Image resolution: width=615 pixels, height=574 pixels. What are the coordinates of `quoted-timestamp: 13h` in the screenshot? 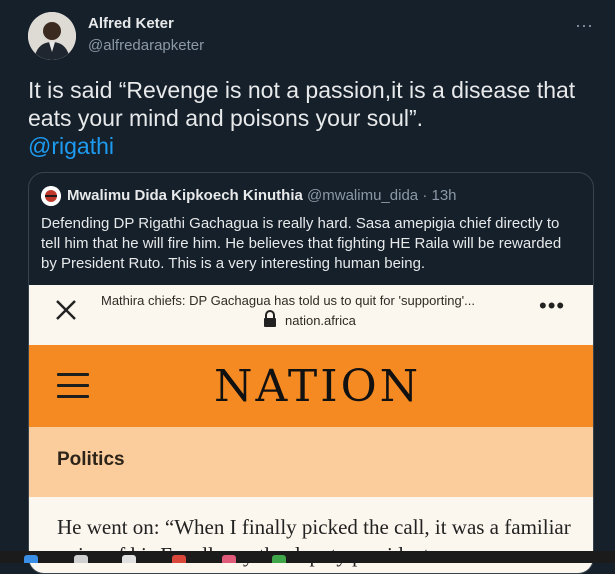 It's located at (444, 195).